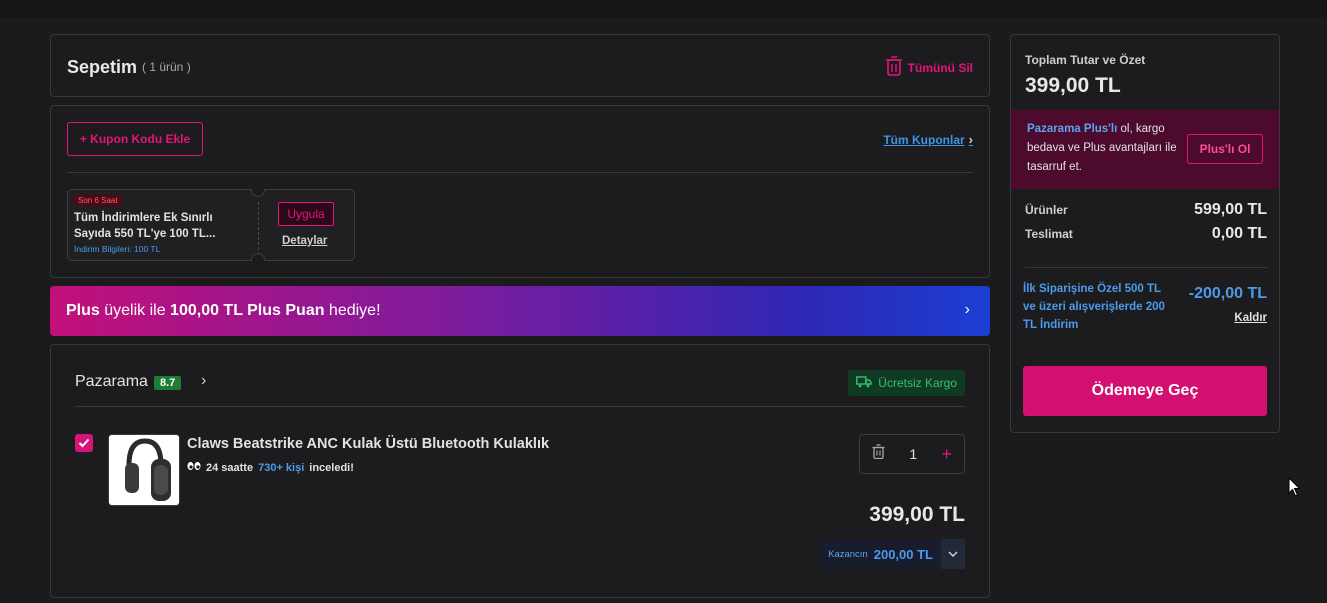 The image size is (1327, 603). Describe the element at coordinates (102, 67) in the screenshot. I see `cart-title: Sepetim` at that location.